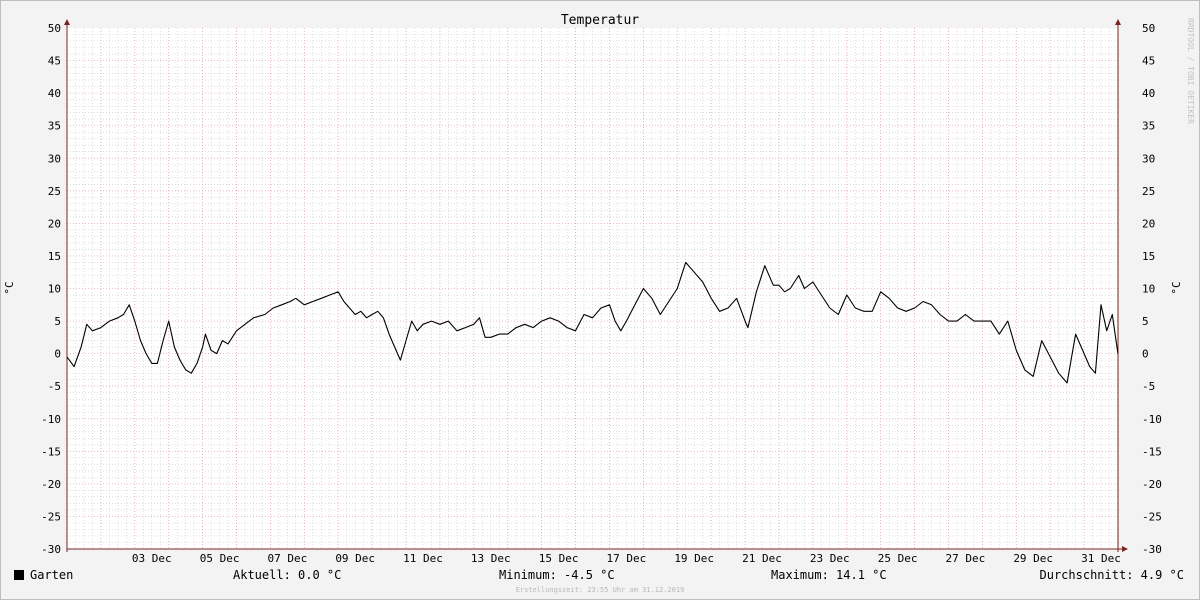 The width and height of the screenshot is (1200, 600). Describe the element at coordinates (1033, 558) in the screenshot. I see `x-tick-label: 29 Dec` at that location.